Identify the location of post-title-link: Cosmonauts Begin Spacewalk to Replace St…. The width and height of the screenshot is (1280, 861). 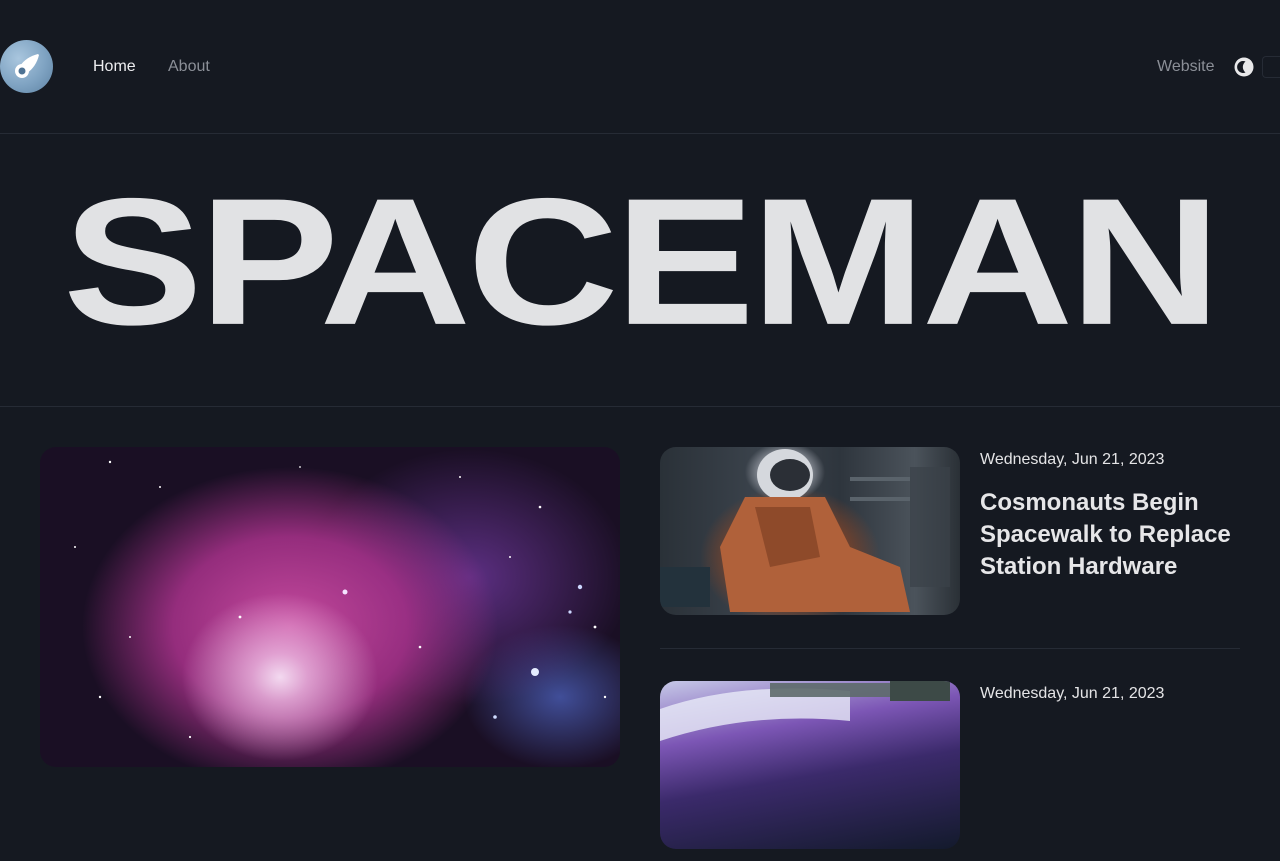
(1110, 535).